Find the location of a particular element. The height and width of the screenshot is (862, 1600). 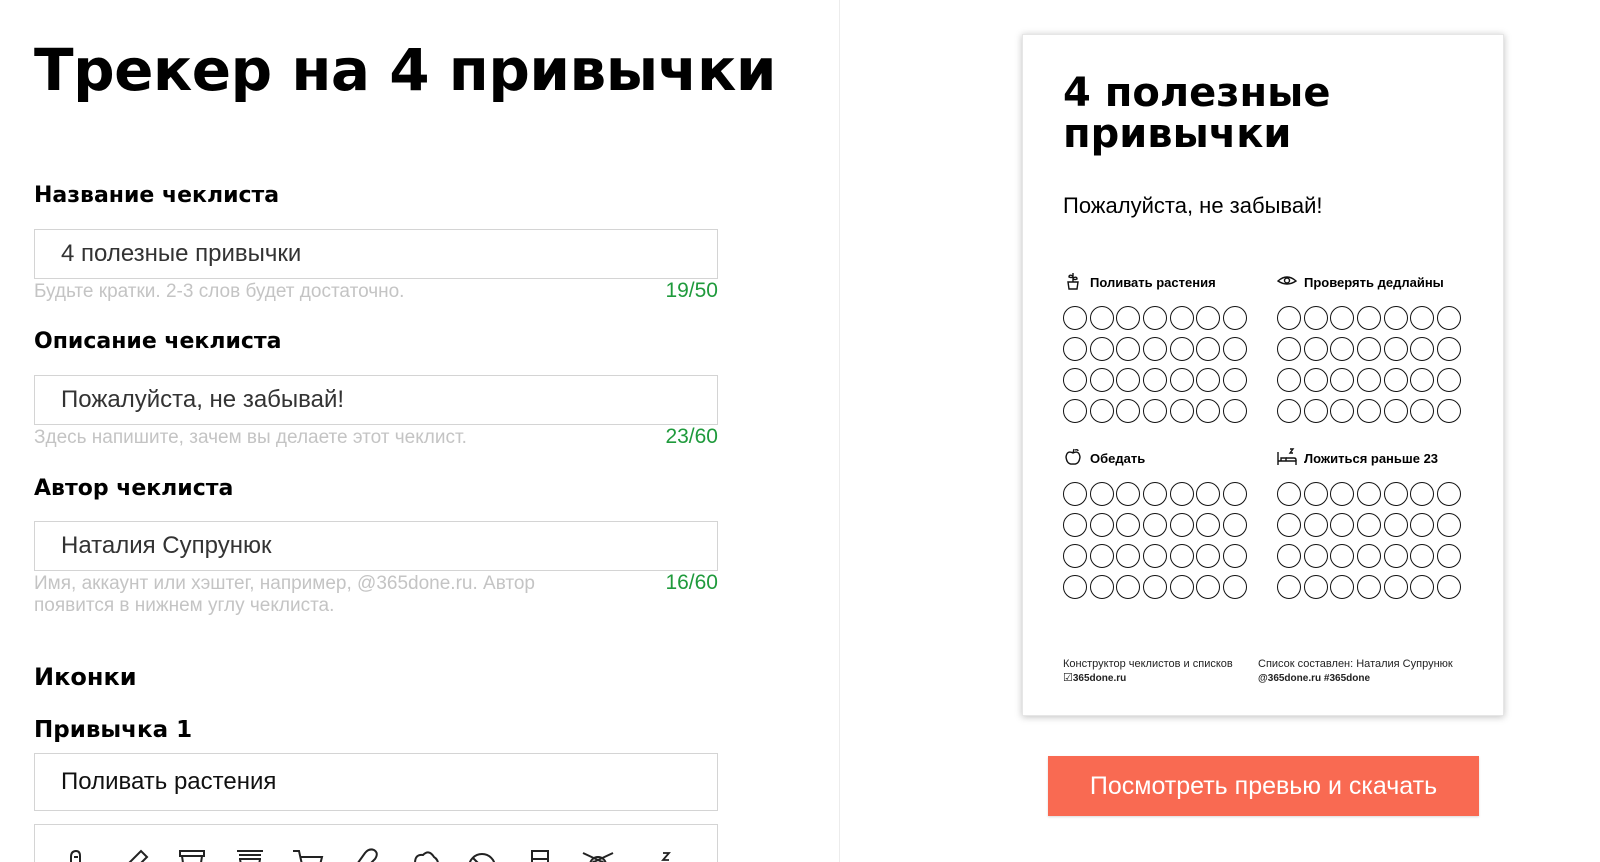

preview-habit-name: Поливать растения is located at coordinates (1153, 282).